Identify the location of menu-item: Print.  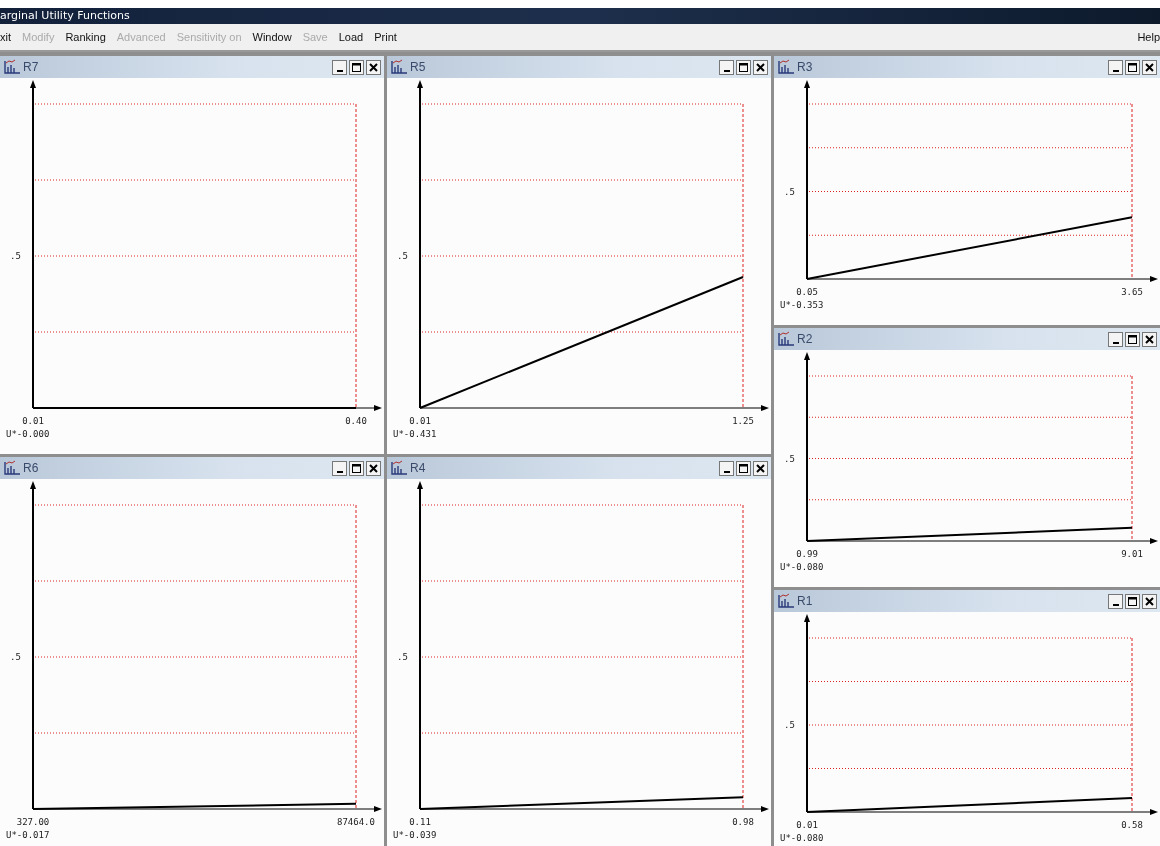
(385, 37).